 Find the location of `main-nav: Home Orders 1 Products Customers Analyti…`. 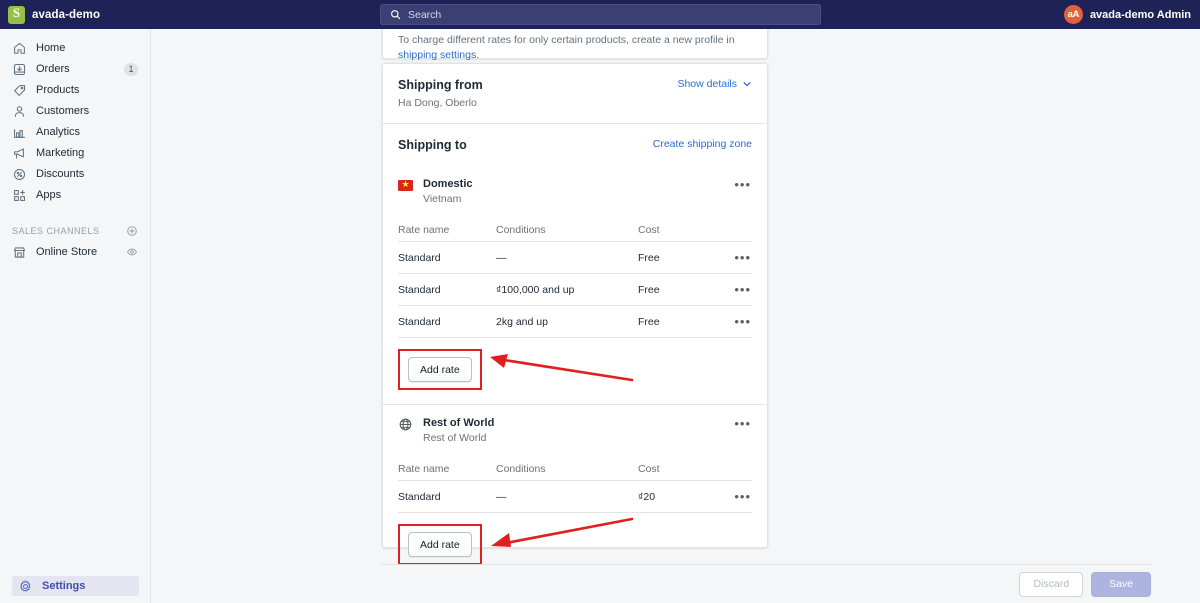

main-nav: Home Orders 1 Products Customers Analyti… is located at coordinates (75, 117).